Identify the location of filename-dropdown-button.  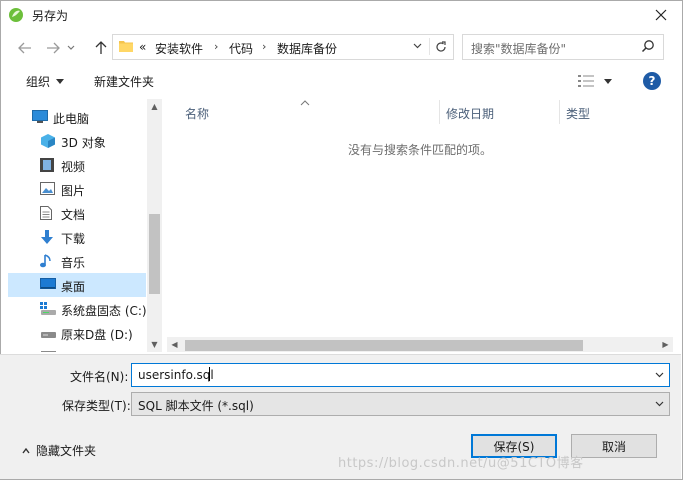
(659, 375).